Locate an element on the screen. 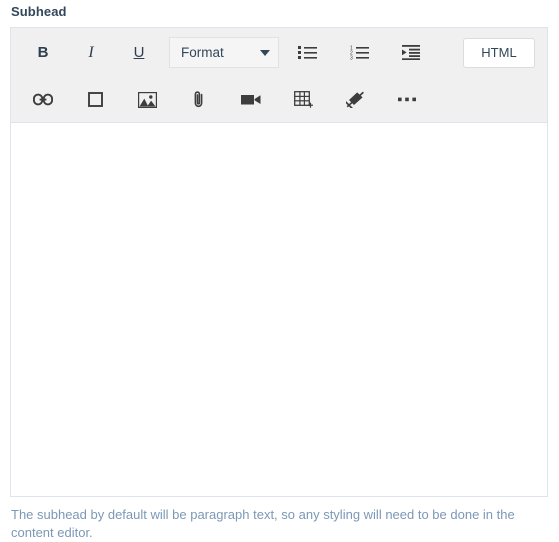 The height and width of the screenshot is (542, 559). chevron-down-icon is located at coordinates (265, 52).